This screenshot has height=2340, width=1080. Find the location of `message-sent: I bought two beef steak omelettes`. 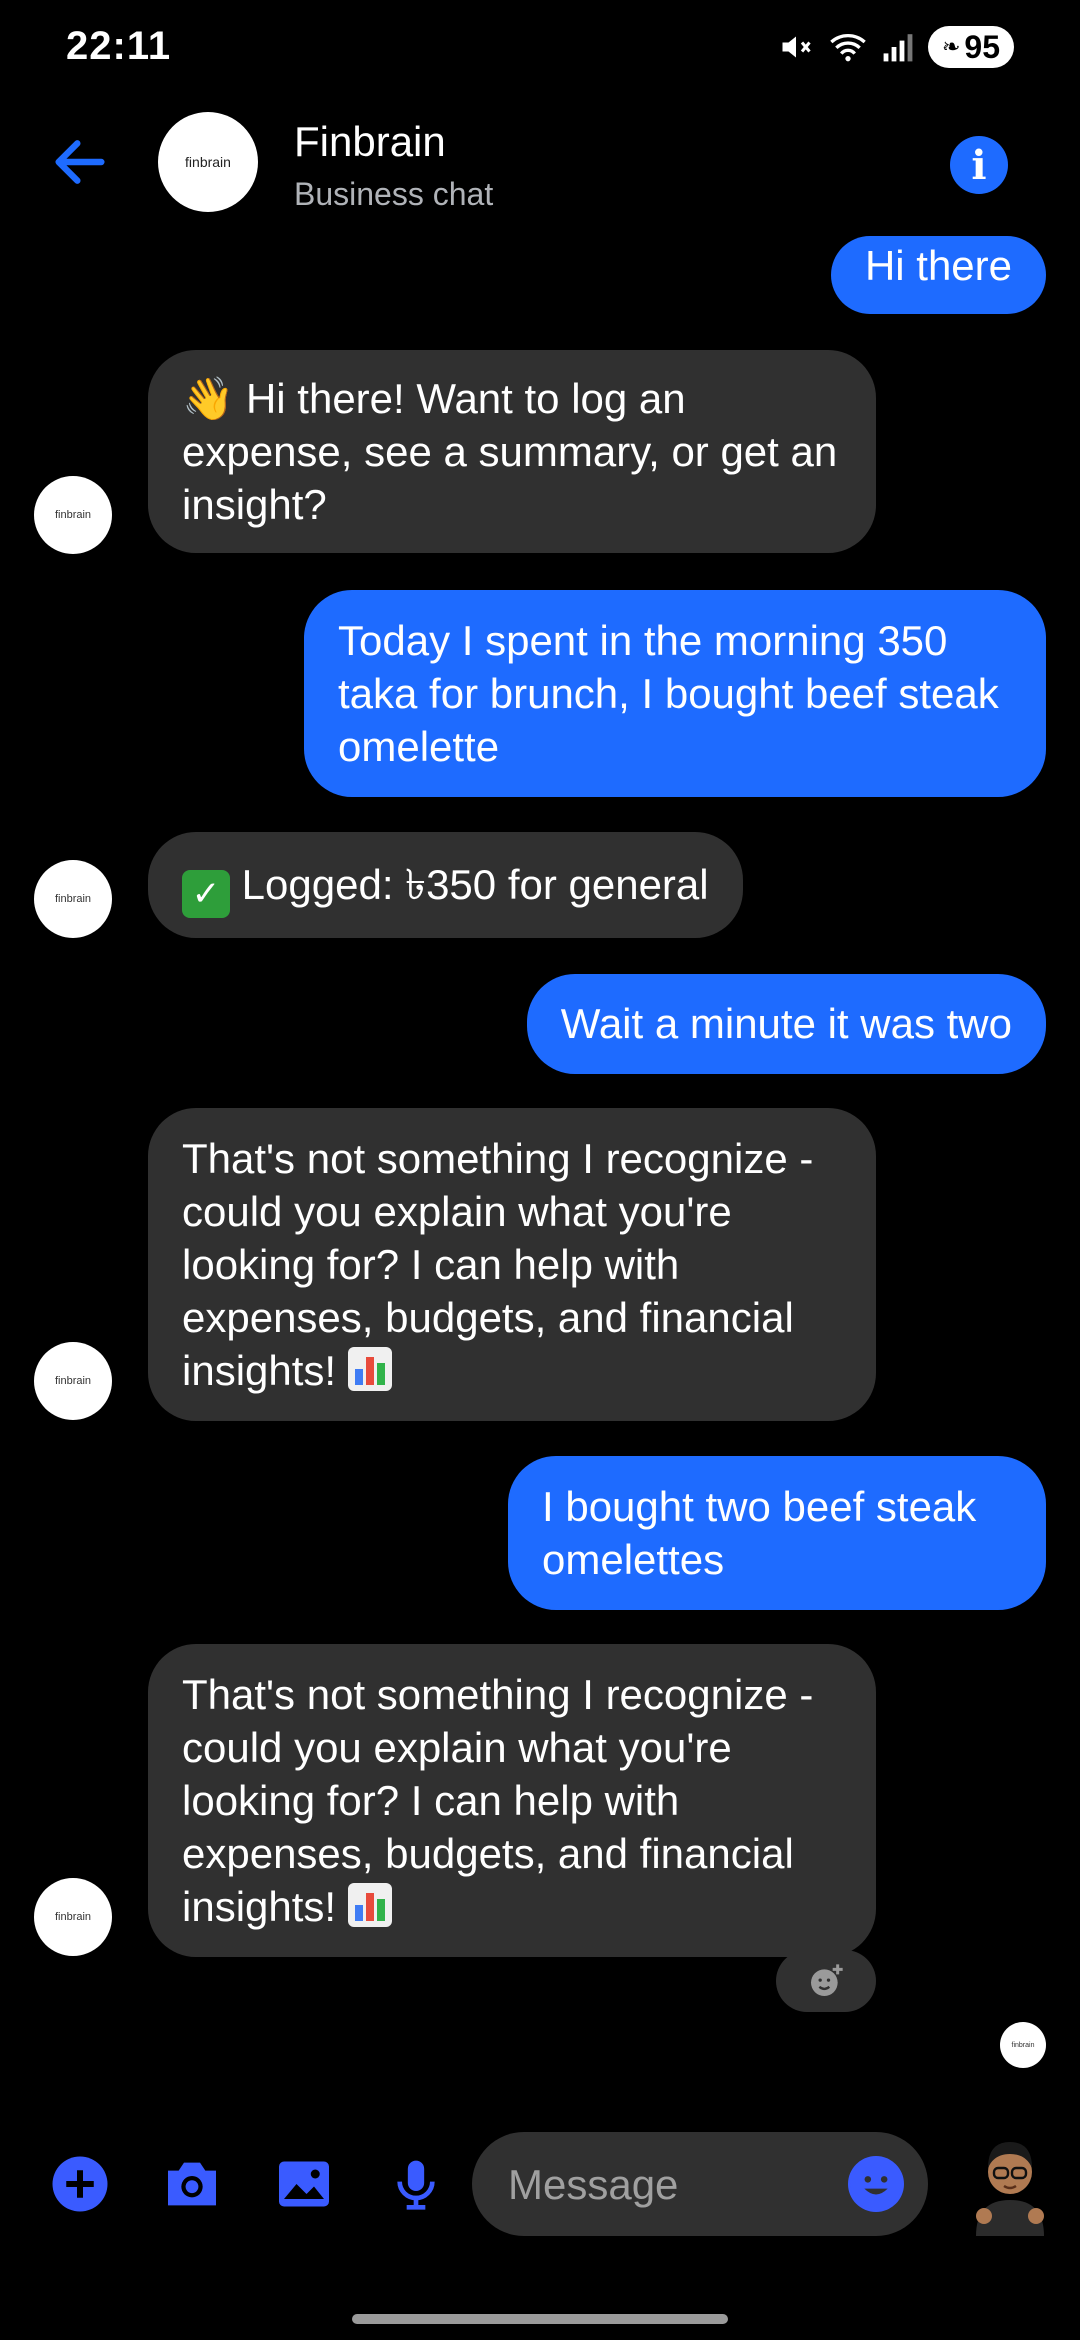

message-sent: I bought two beef steak omelettes is located at coordinates (777, 1533).